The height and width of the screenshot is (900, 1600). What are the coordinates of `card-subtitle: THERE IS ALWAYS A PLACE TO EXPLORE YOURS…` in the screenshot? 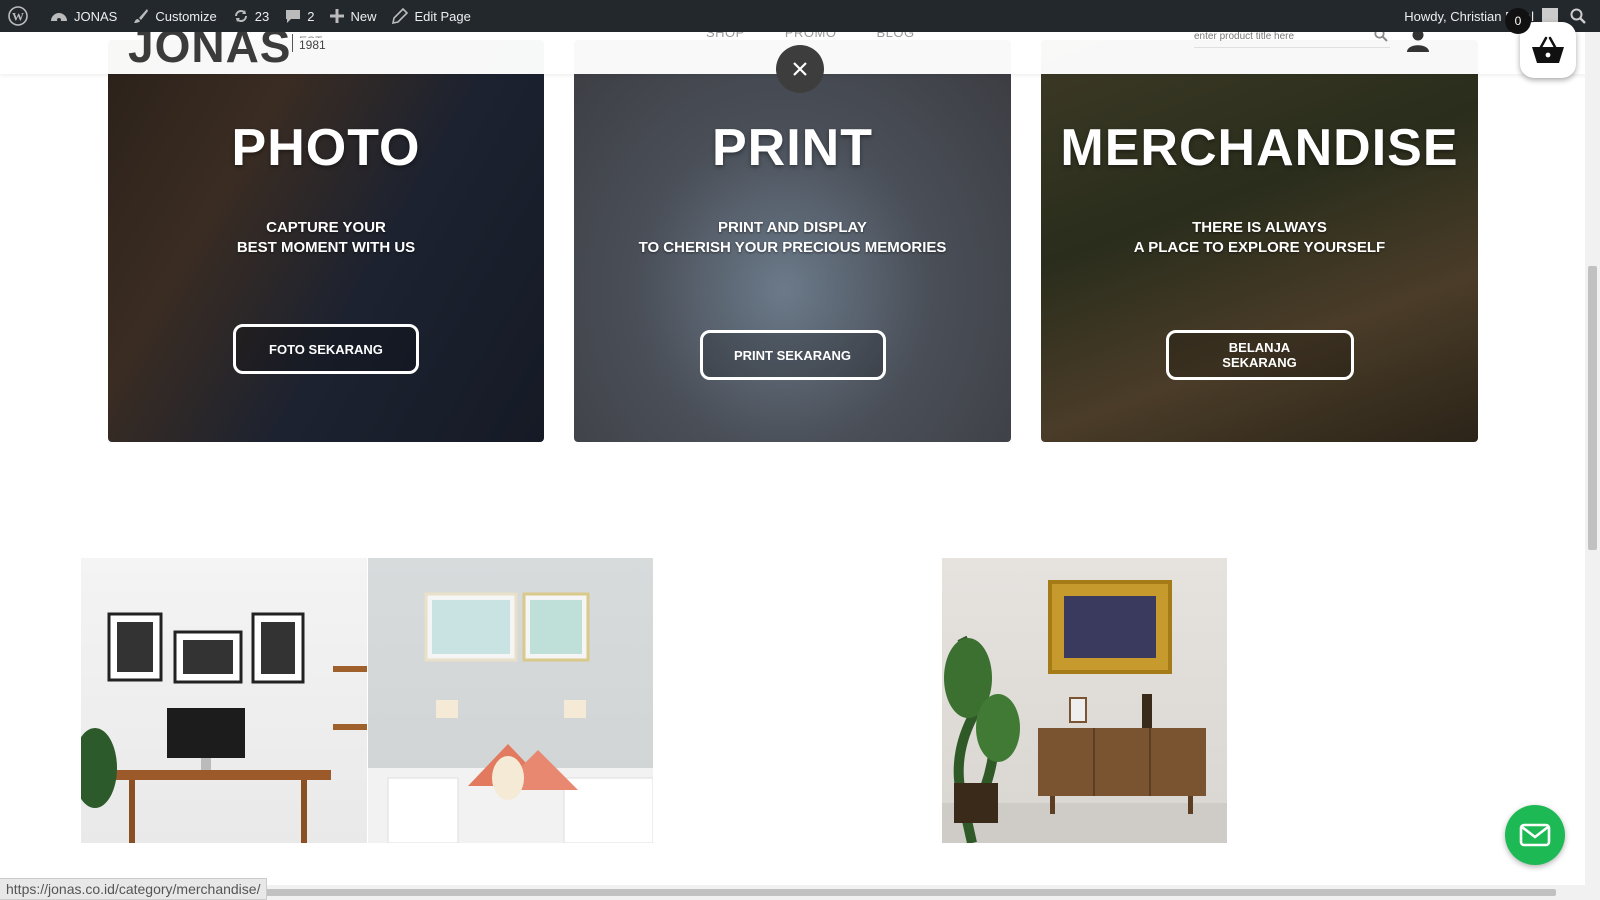 It's located at (1259, 238).